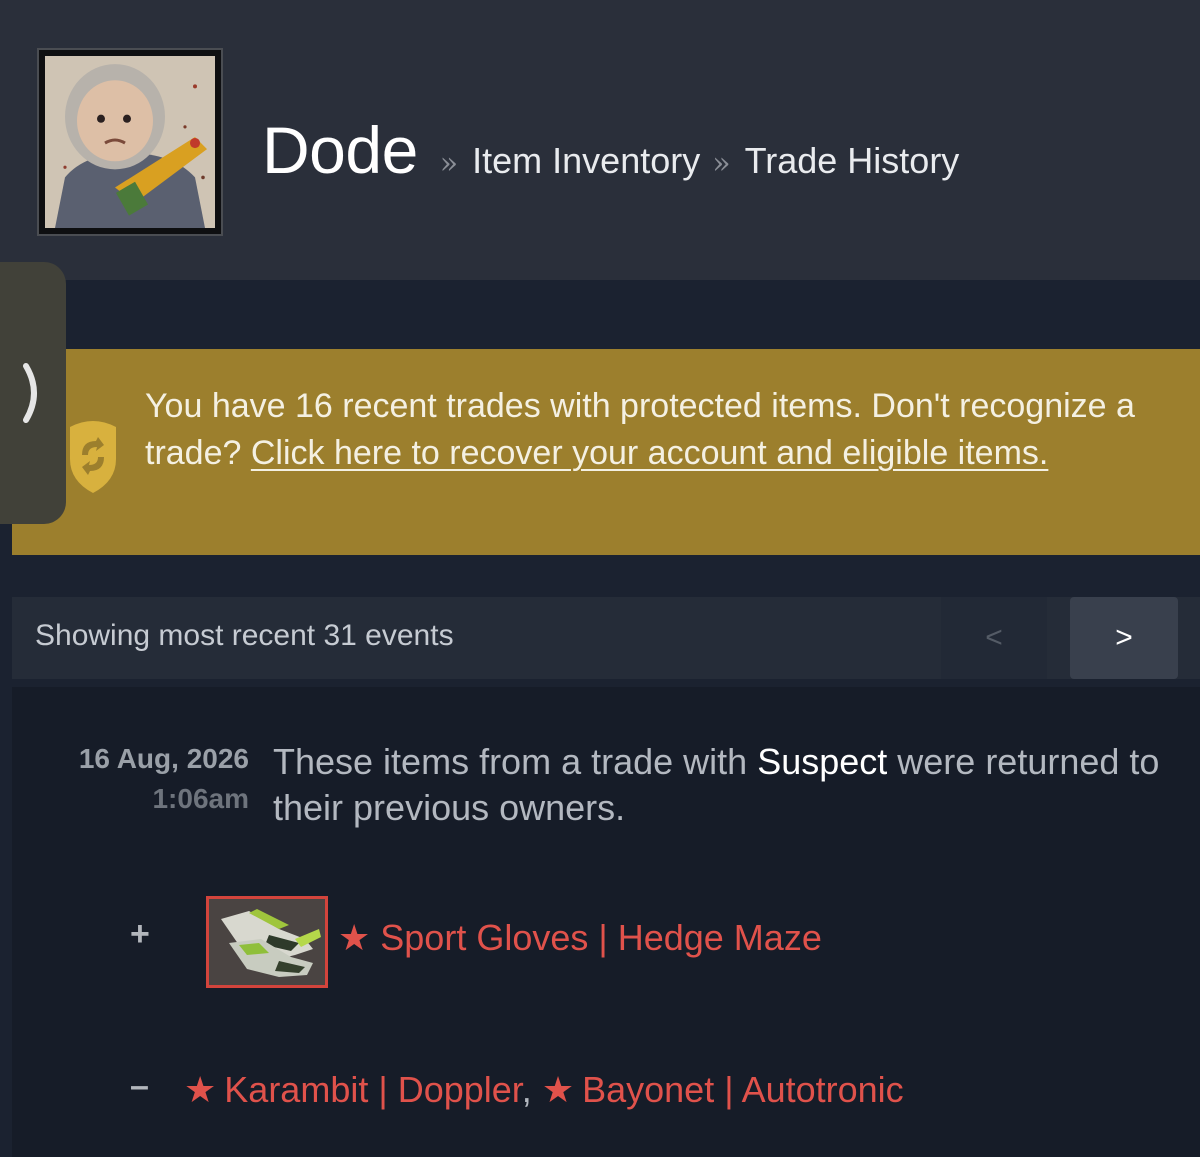 The image size is (1200, 1157). What do you see at coordinates (140, 934) in the screenshot?
I see `items-received-sign: +` at bounding box center [140, 934].